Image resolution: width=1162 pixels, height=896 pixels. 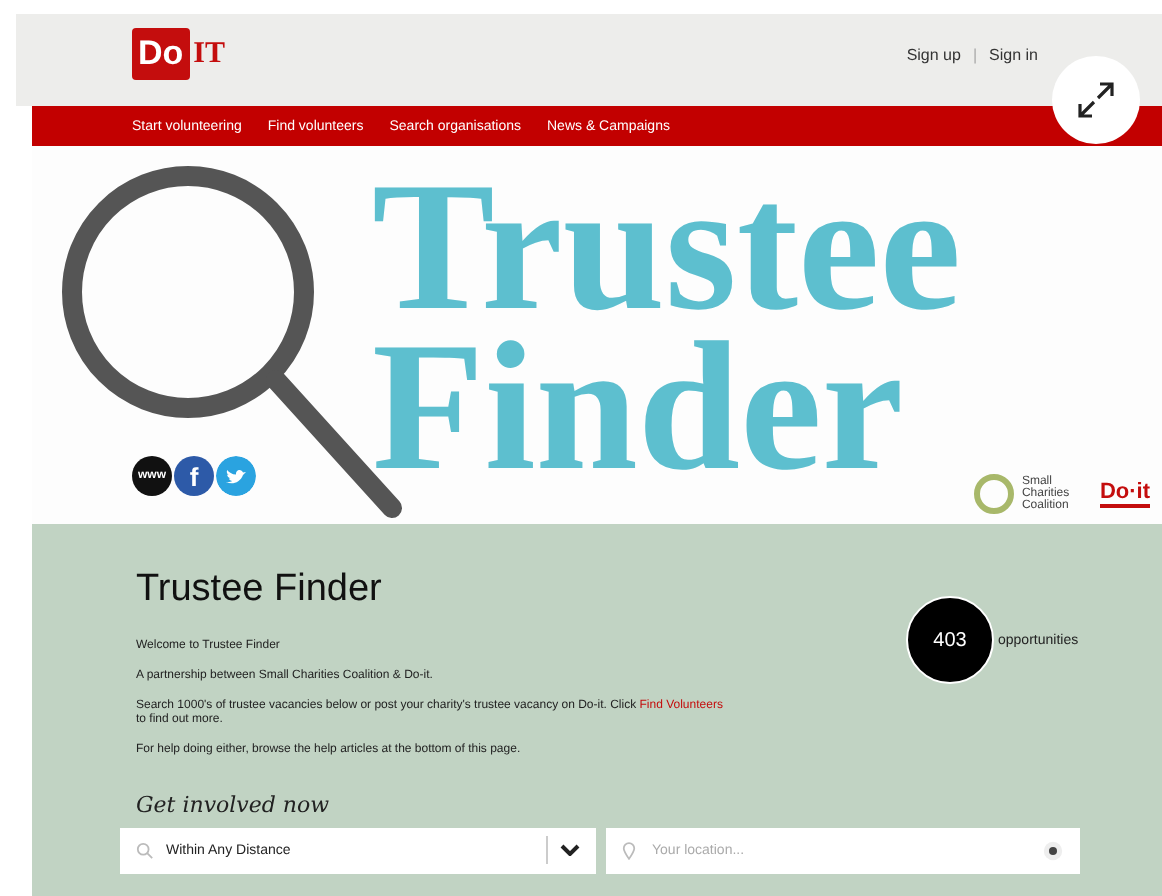 What do you see at coordinates (993, 494) in the screenshot?
I see `ring-icon` at bounding box center [993, 494].